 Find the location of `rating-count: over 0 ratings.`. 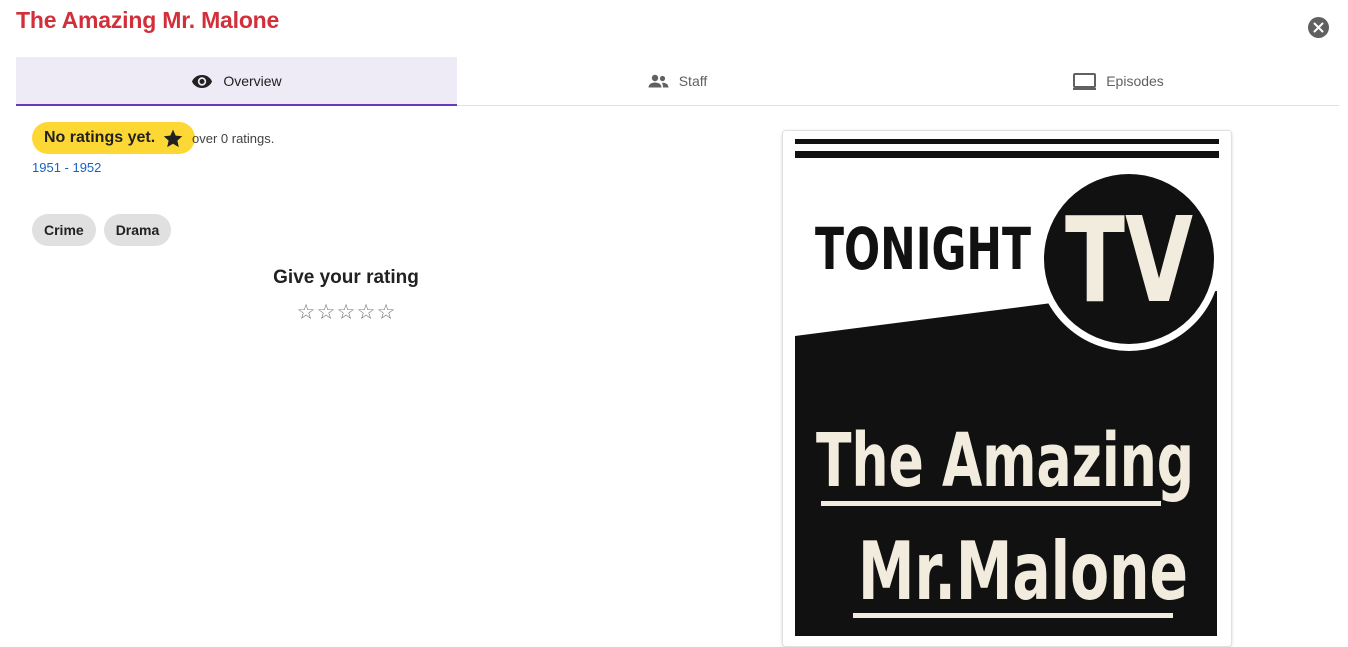

rating-count: over 0 ratings. is located at coordinates (233, 138).